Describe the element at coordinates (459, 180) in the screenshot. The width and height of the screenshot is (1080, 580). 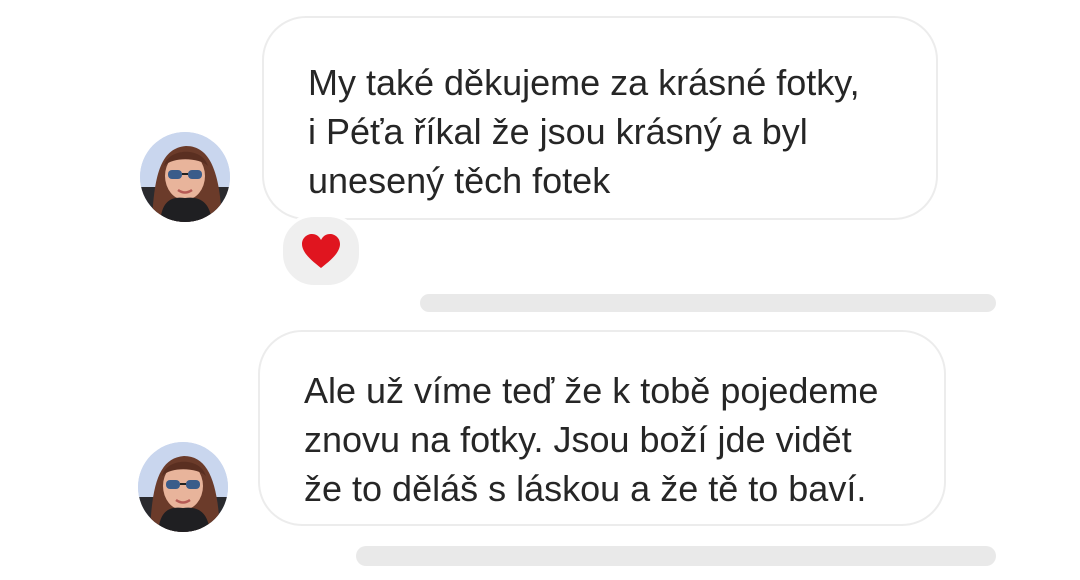
I see `message-text-line: unesený těch fotek` at that location.